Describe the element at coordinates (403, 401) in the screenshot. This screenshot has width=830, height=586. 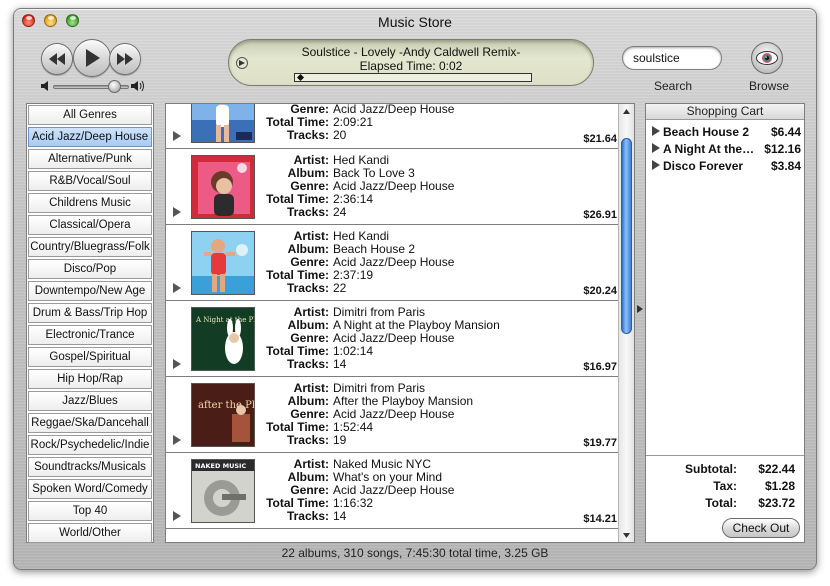
I see `album-title: After the Playboy Mansion` at that location.